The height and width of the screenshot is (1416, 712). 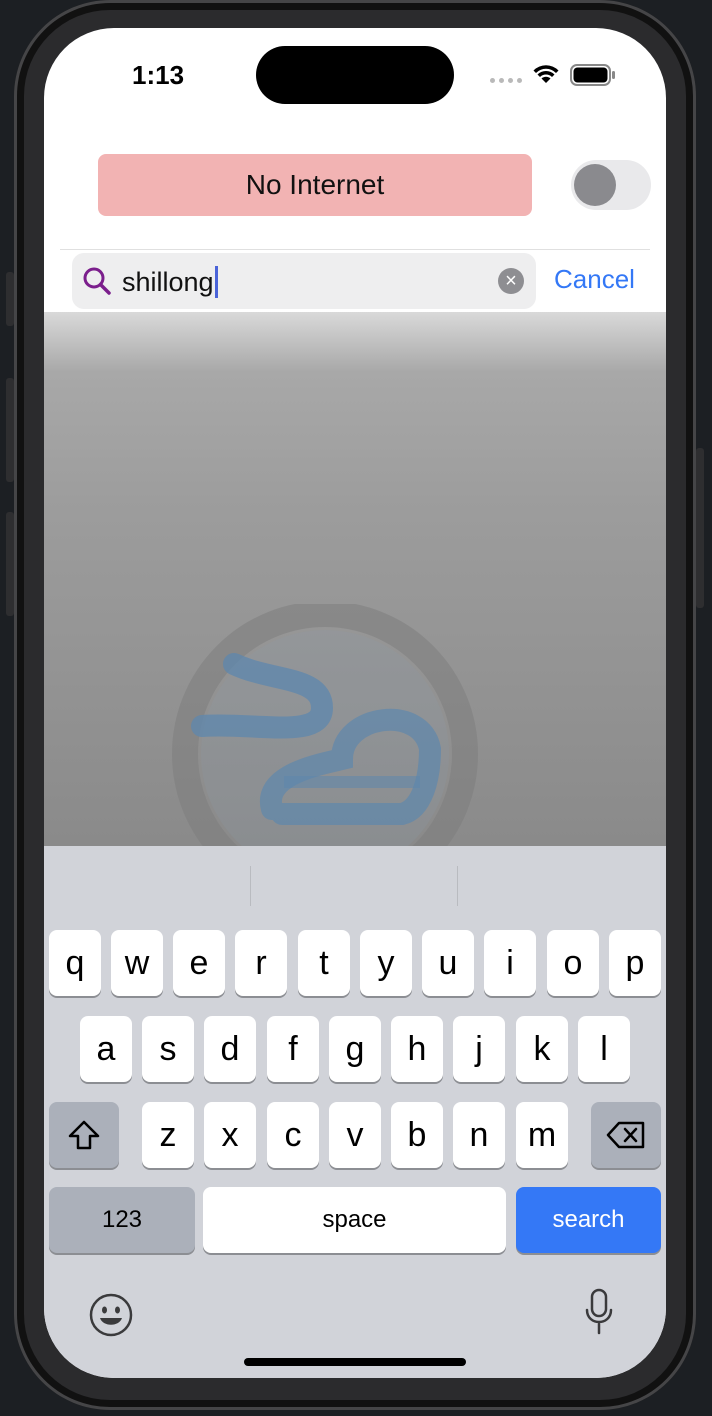 What do you see at coordinates (293, 1135) in the screenshot?
I see `key-c: c` at bounding box center [293, 1135].